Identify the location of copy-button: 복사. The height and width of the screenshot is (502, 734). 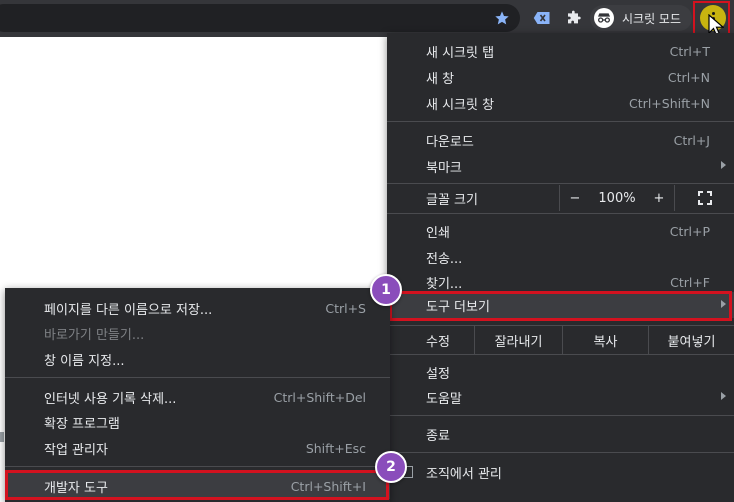
(605, 340).